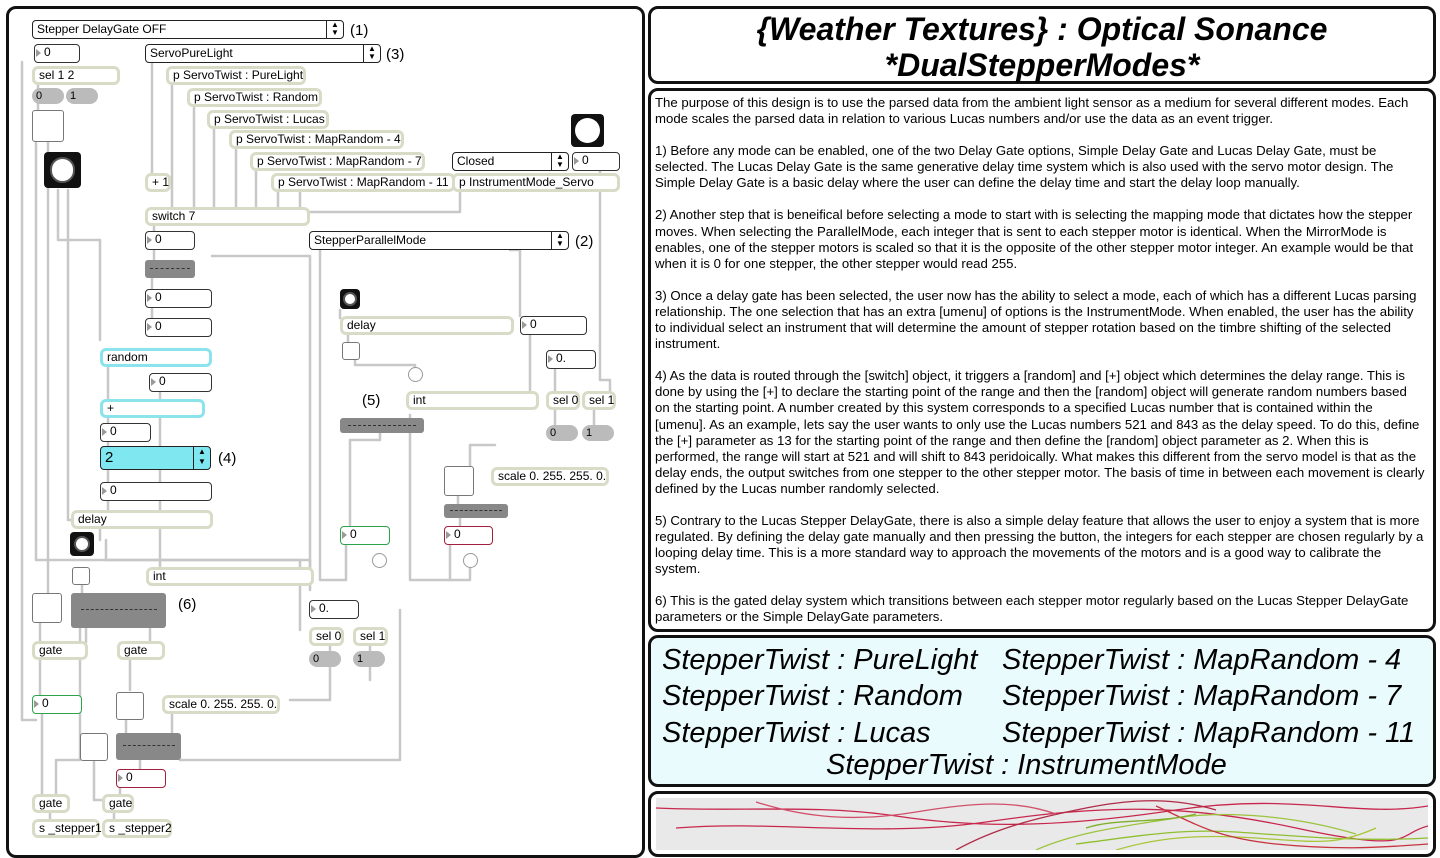 The height and width of the screenshot is (858, 1440). Describe the element at coordinates (102, 29) in the screenshot. I see `delaygate-menu-value: Stepper DelayGate OFF` at that location.